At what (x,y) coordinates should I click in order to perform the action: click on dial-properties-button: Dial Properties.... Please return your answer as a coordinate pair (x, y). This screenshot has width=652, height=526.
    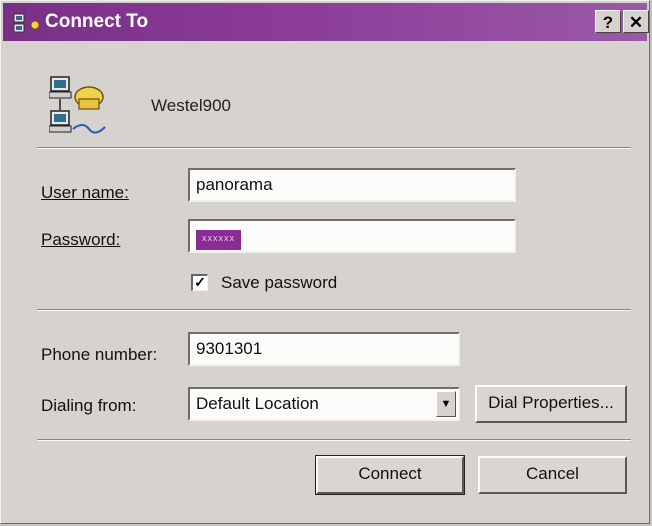
    Looking at the image, I should click on (551, 404).